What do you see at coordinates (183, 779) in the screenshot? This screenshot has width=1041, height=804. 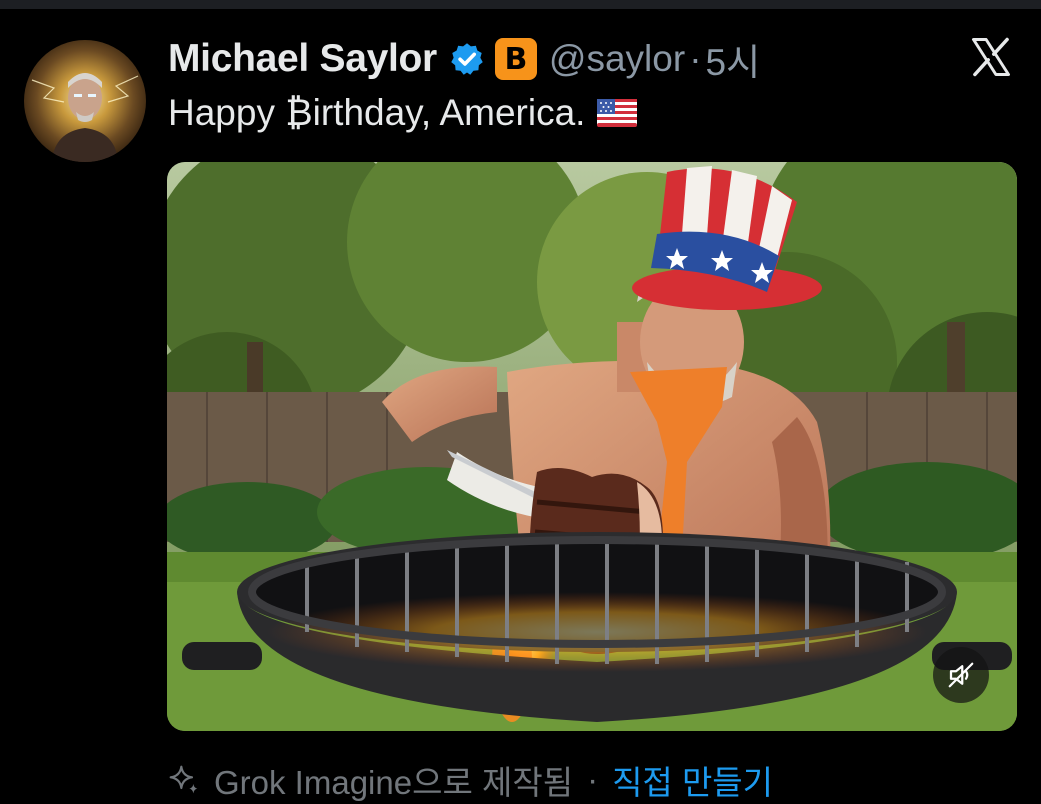 I see `sparkle-icon` at bounding box center [183, 779].